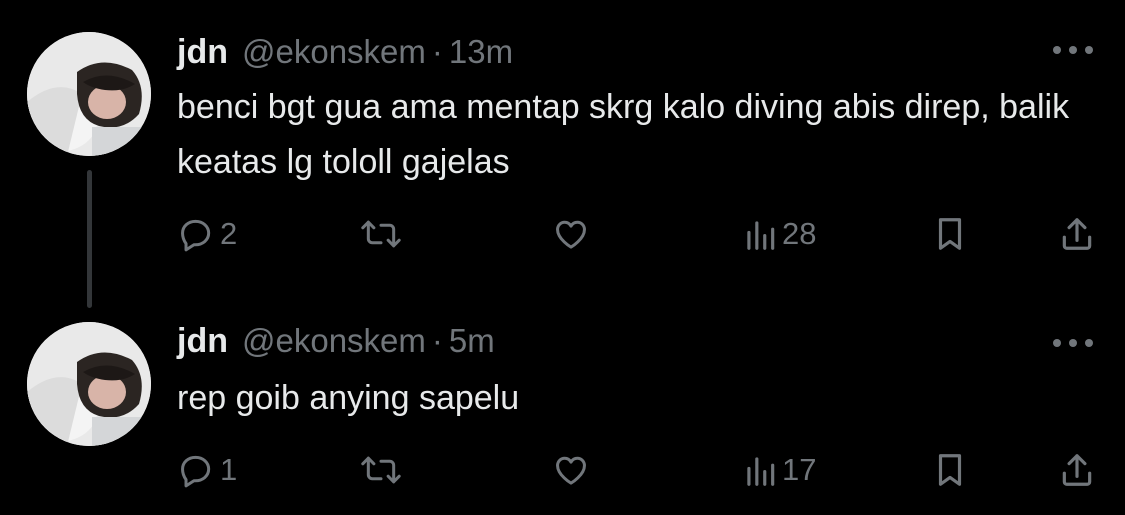 The height and width of the screenshot is (515, 1125). I want to click on tweet-actions: 2 28, so click(634, 234).